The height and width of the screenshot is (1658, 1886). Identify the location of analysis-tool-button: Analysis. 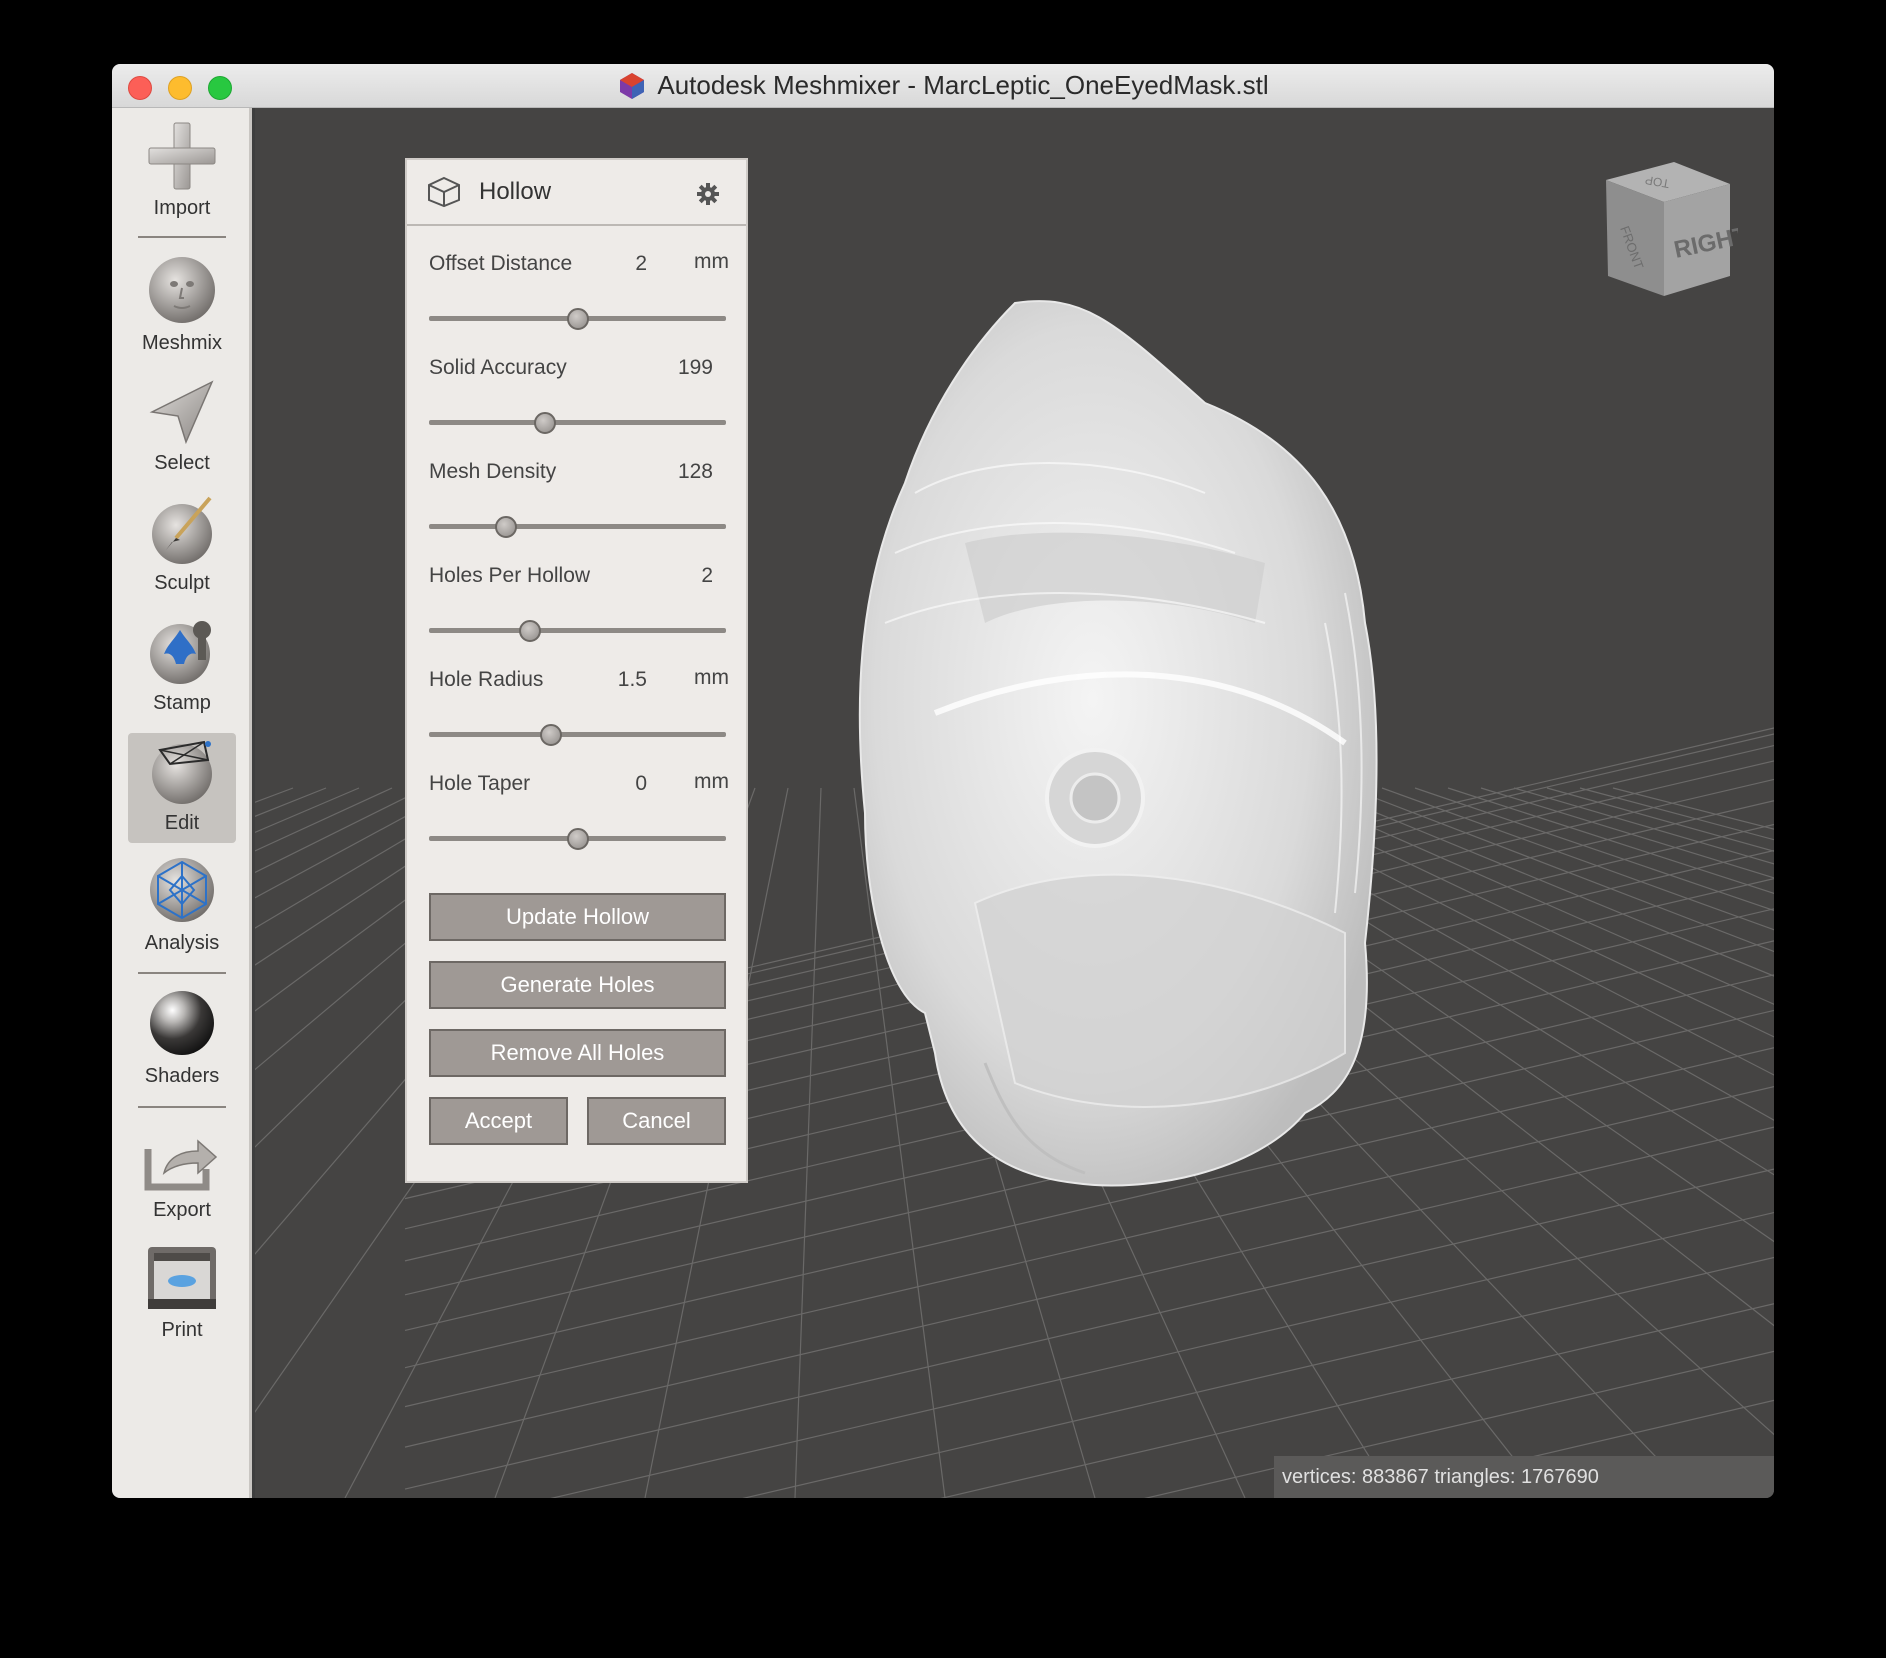
(182, 908).